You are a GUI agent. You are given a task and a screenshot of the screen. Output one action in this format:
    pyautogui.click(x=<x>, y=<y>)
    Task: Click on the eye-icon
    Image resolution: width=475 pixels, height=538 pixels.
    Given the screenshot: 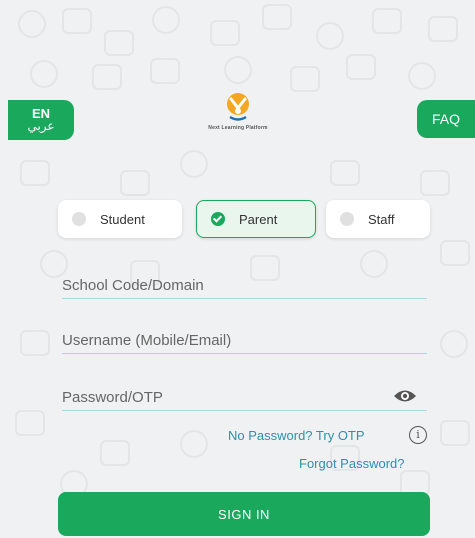 What is the action you would take?
    pyautogui.click(x=405, y=396)
    